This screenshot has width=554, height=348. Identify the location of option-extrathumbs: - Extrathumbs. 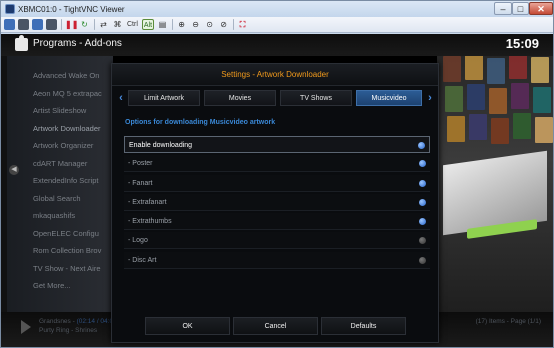
(277, 222).